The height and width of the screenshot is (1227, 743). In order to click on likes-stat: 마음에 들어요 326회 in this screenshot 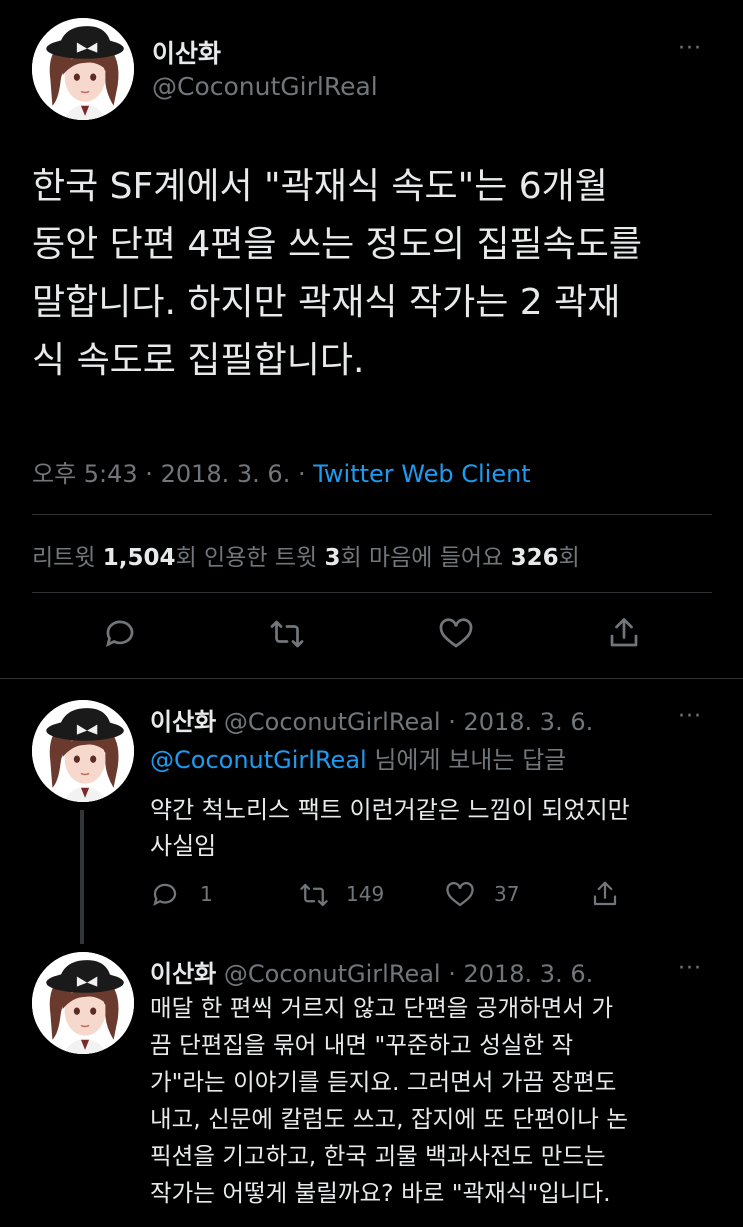, I will do `click(474, 558)`.